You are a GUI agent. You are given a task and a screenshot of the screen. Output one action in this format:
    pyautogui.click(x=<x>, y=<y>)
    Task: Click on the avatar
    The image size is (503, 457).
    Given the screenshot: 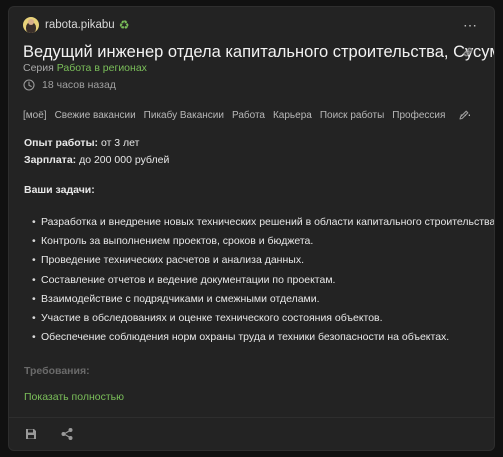 What is the action you would take?
    pyautogui.click(x=31, y=25)
    